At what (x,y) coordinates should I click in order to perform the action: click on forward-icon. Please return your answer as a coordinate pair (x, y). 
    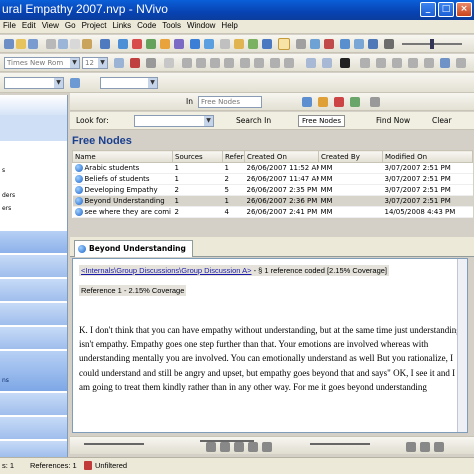
    Looking at the image, I should click on (267, 447).